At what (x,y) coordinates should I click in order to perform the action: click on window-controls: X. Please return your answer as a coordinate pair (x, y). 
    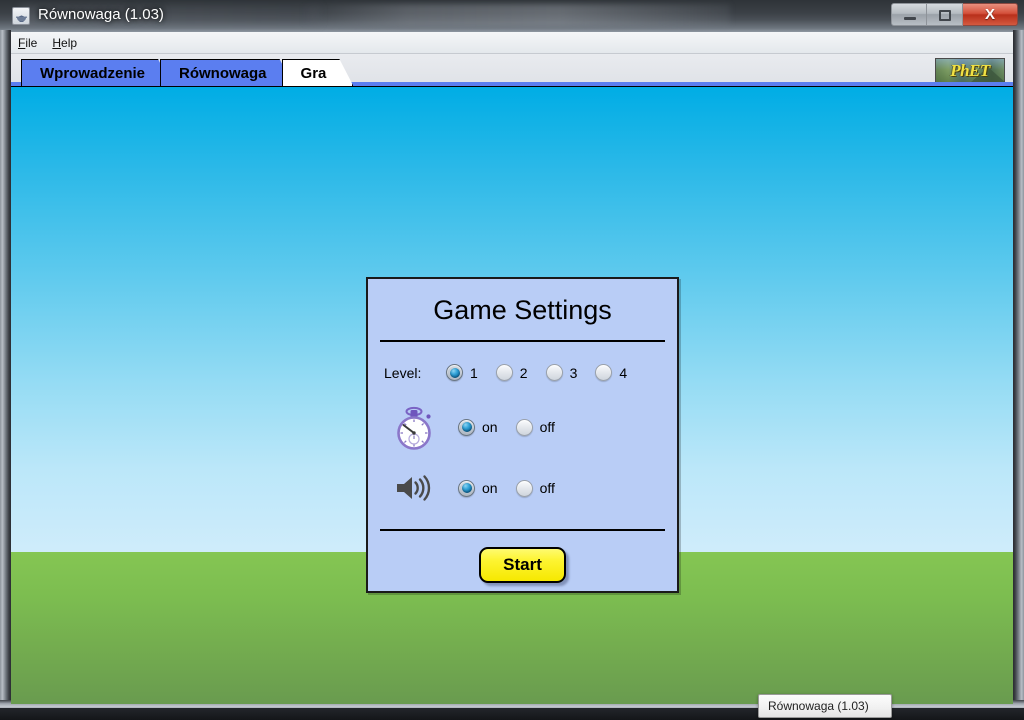
    Looking at the image, I should click on (954, 14).